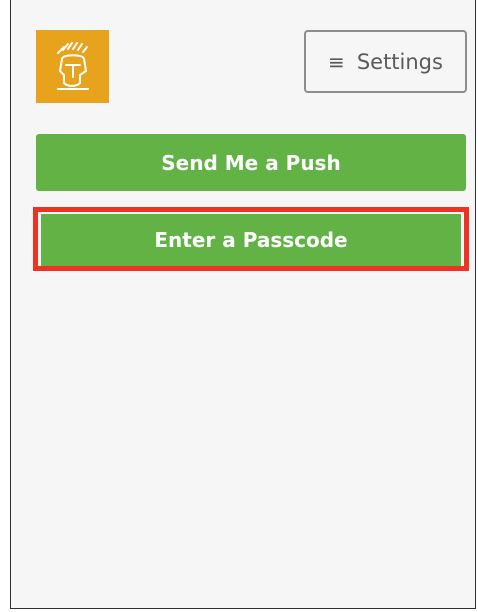 The image size is (478, 612). Describe the element at coordinates (251, 240) in the screenshot. I see `enter-passcode-button: Enter a Passcode` at that location.